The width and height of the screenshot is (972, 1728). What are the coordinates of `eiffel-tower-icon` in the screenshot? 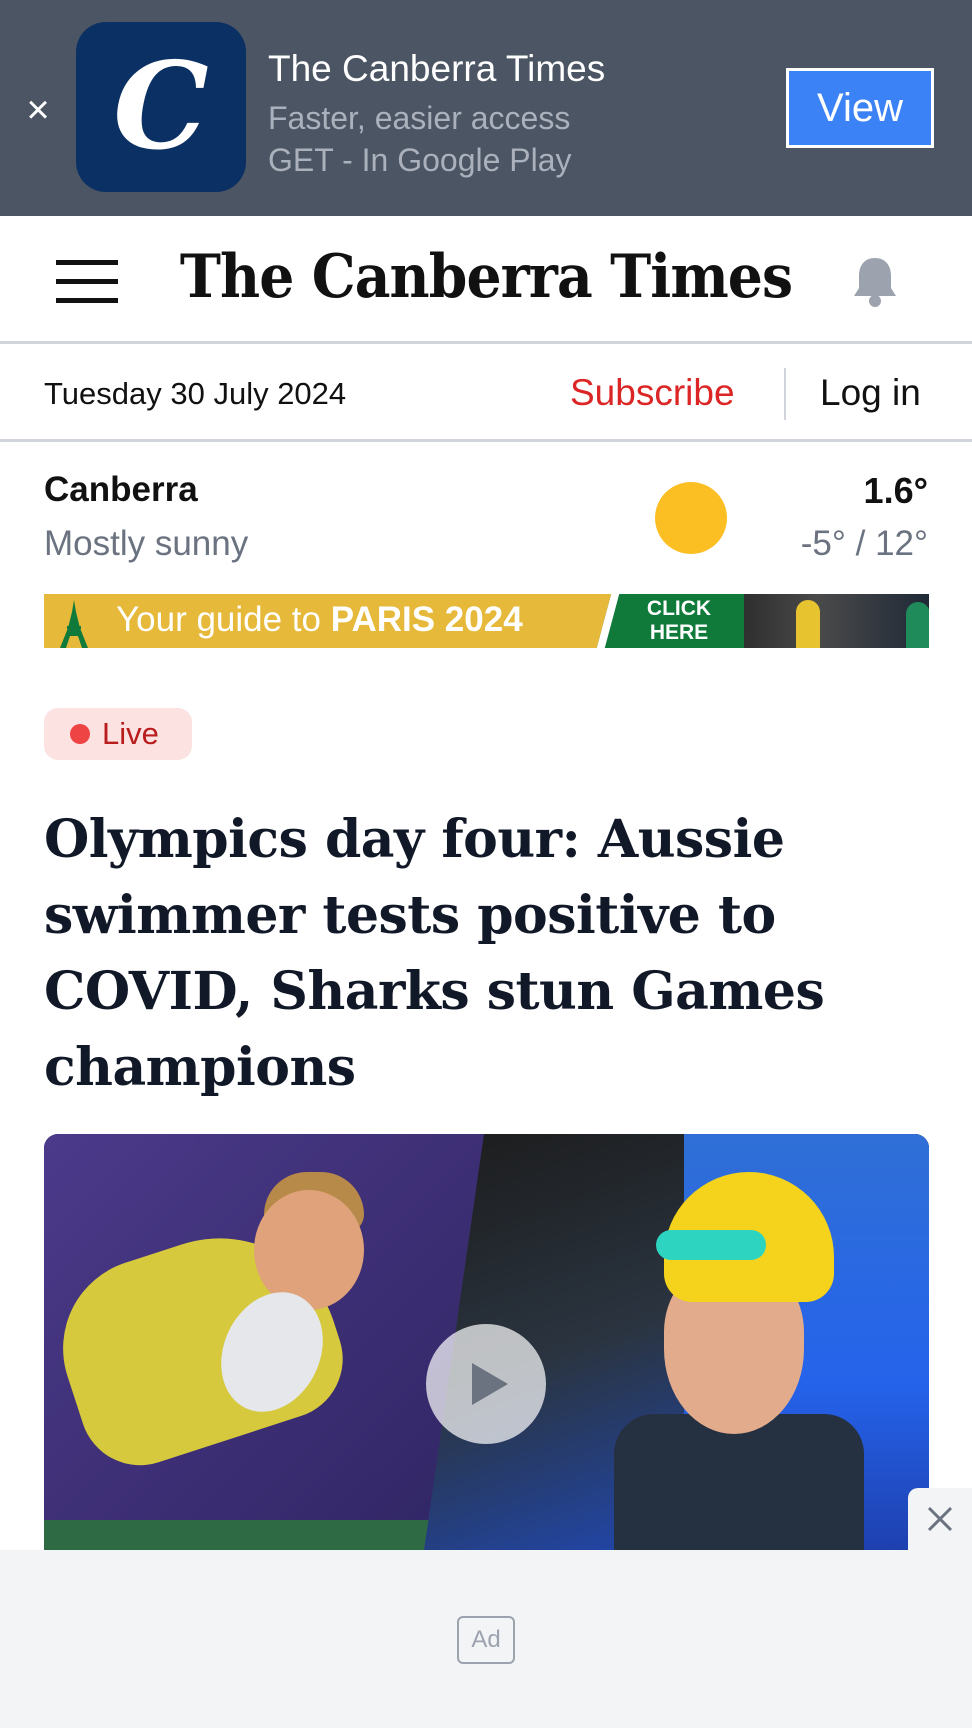 It's located at (74, 623).